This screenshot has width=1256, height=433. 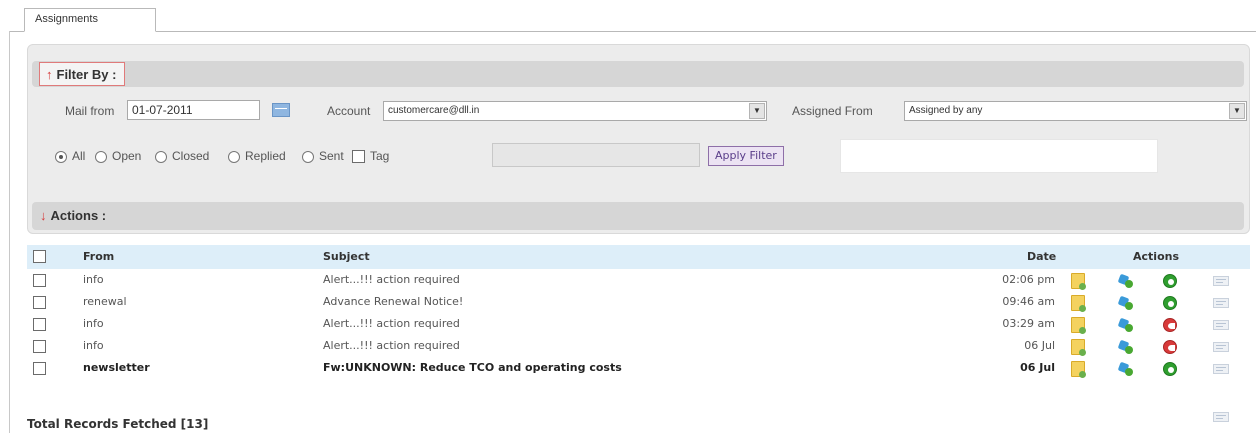 I want to click on radio-closed-label: Closed, so click(x=191, y=156).